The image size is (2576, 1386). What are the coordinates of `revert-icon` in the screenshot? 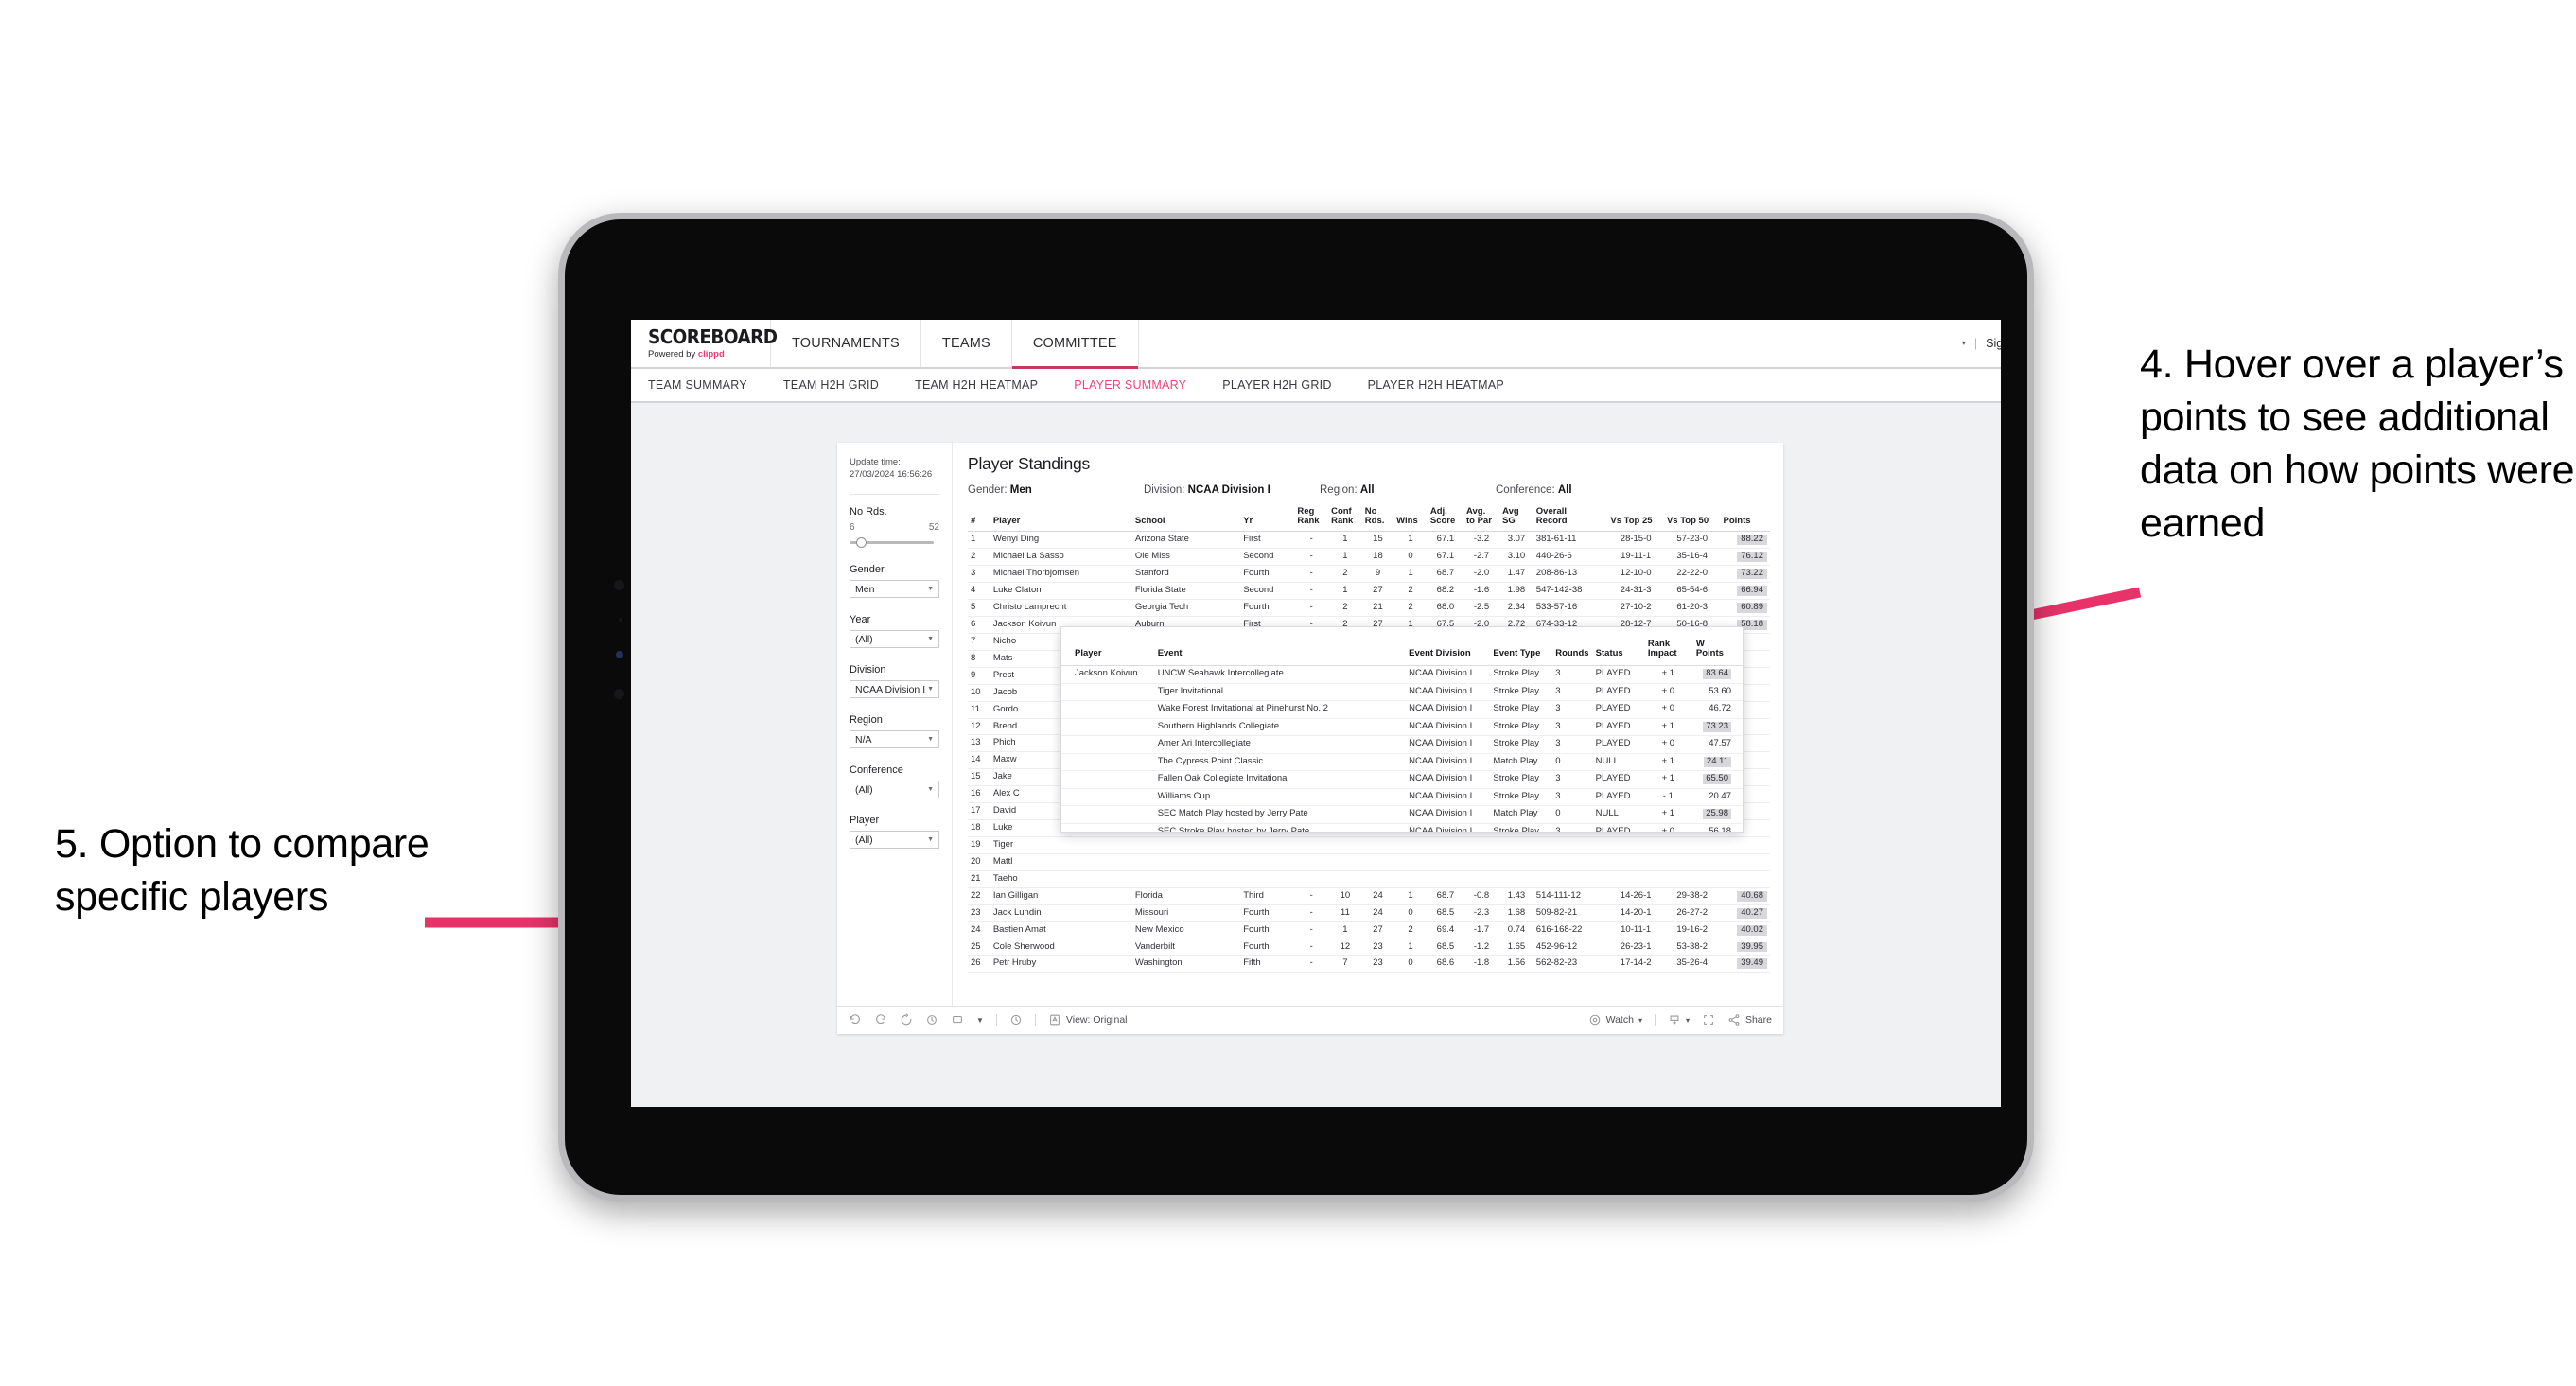 It's located at (907, 1019).